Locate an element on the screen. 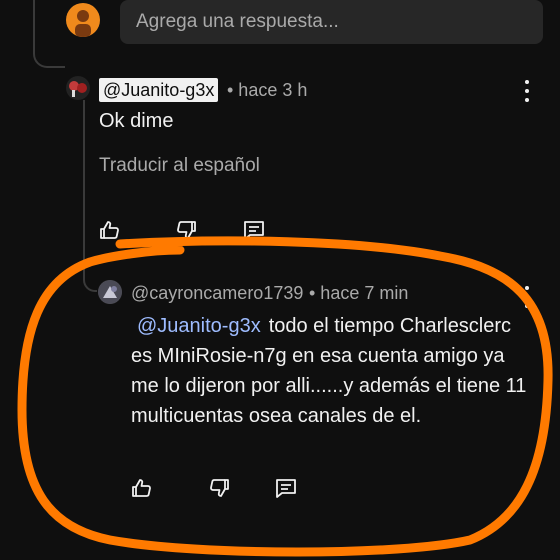  comment2-author: @cayroncamero1739 is located at coordinates (217, 293).